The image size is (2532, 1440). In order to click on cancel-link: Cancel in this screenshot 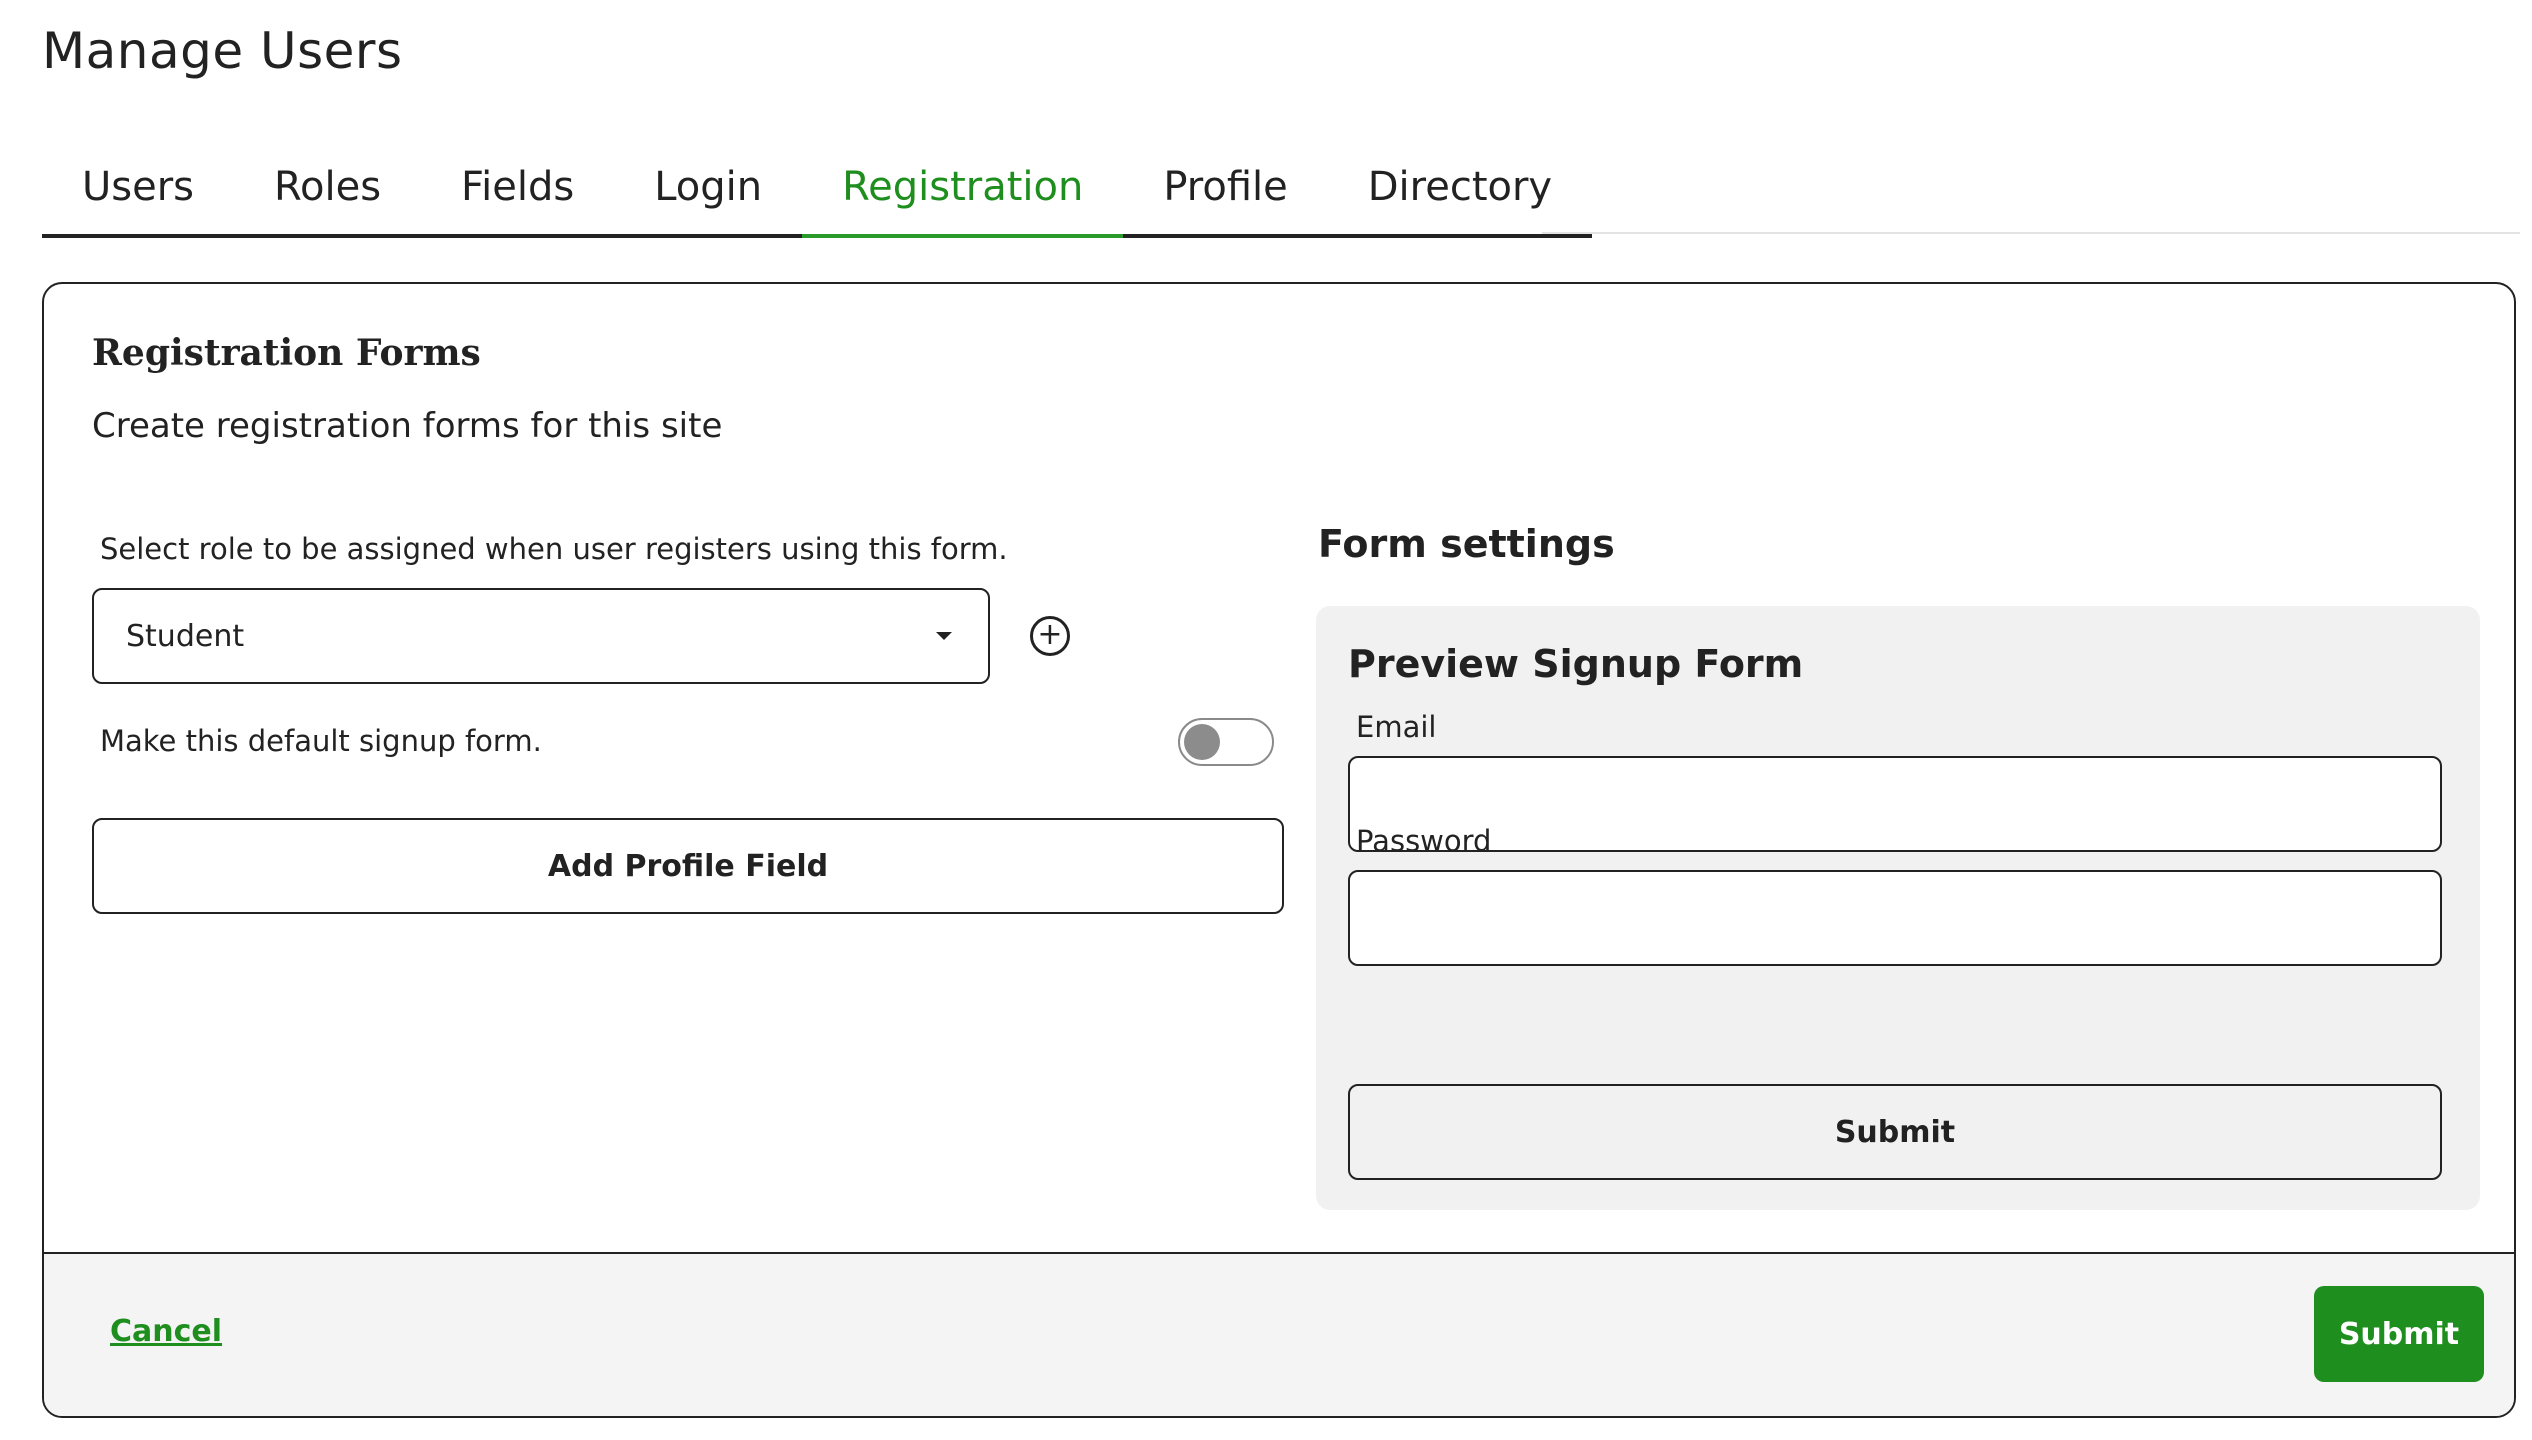, I will do `click(166, 1331)`.